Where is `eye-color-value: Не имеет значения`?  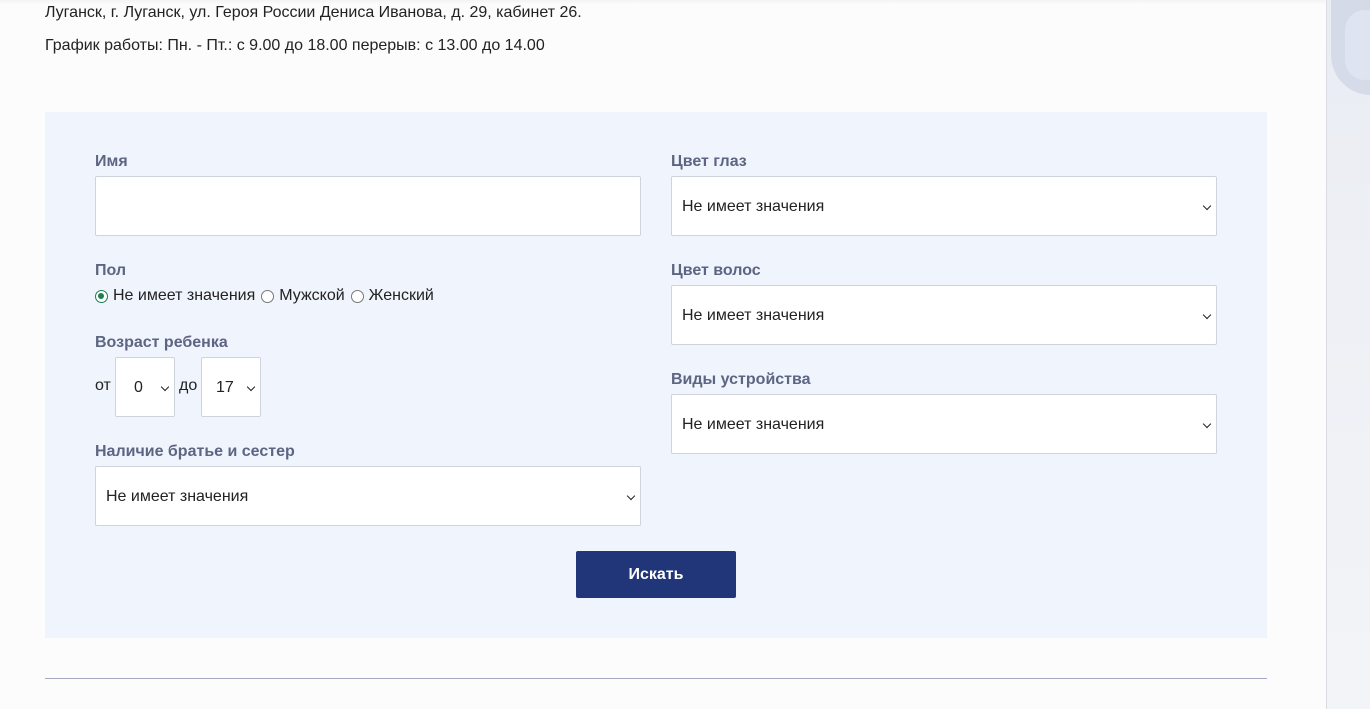
eye-color-value: Не имеет значения is located at coordinates (753, 206).